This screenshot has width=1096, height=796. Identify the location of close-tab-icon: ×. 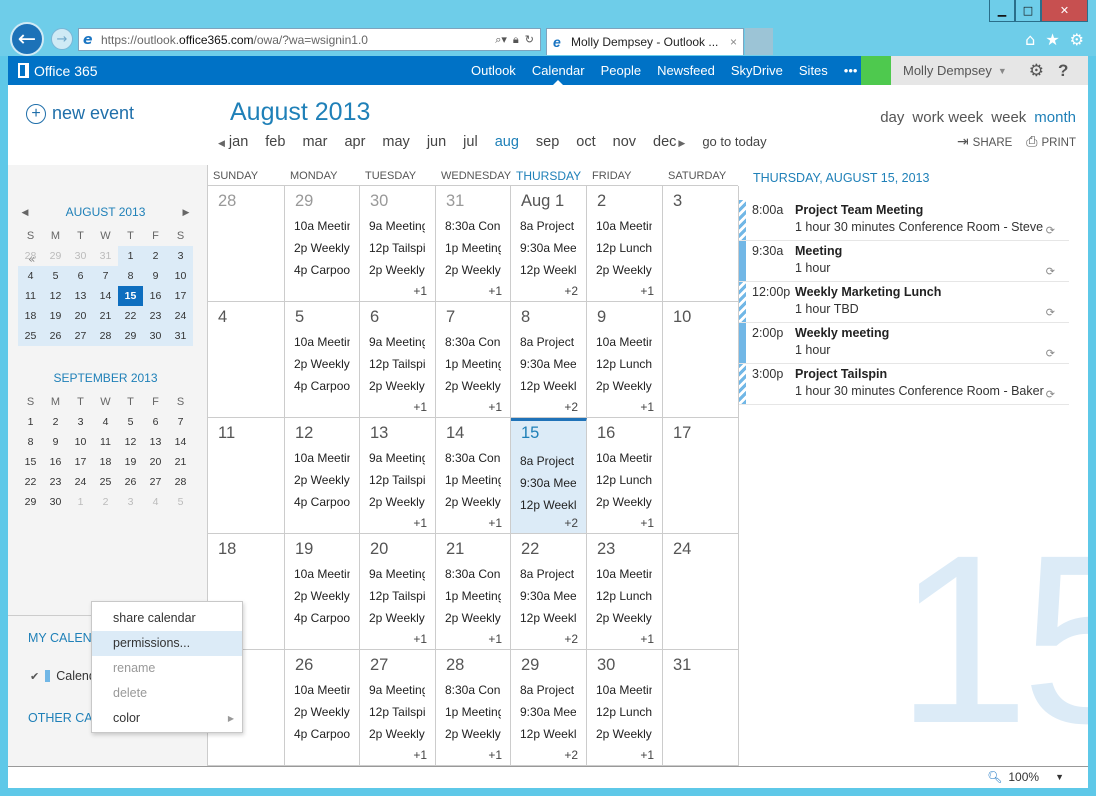
(733, 42).